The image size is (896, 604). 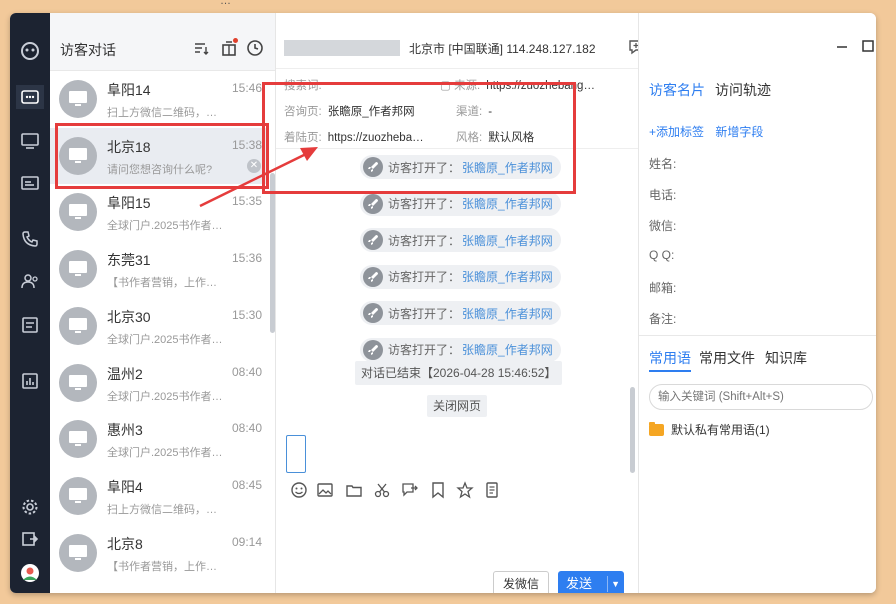 I want to click on conversation-name: 北京30, so click(x=129, y=316).